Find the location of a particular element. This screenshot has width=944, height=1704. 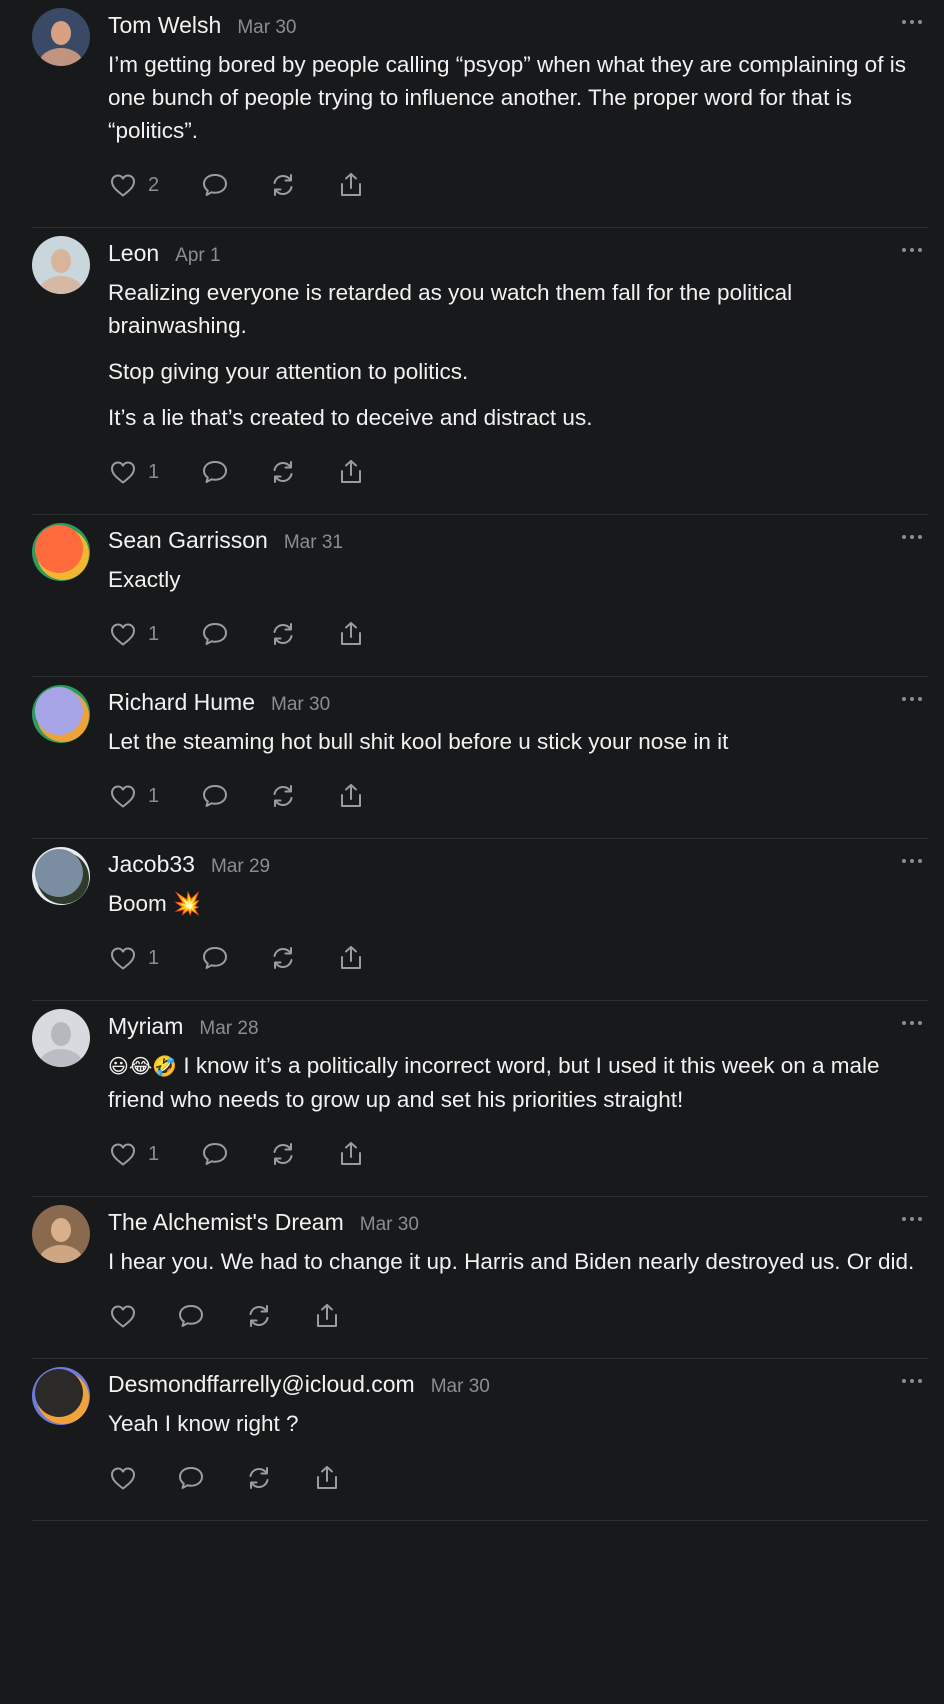

author-name: Sean Garrisson is located at coordinates (188, 540).